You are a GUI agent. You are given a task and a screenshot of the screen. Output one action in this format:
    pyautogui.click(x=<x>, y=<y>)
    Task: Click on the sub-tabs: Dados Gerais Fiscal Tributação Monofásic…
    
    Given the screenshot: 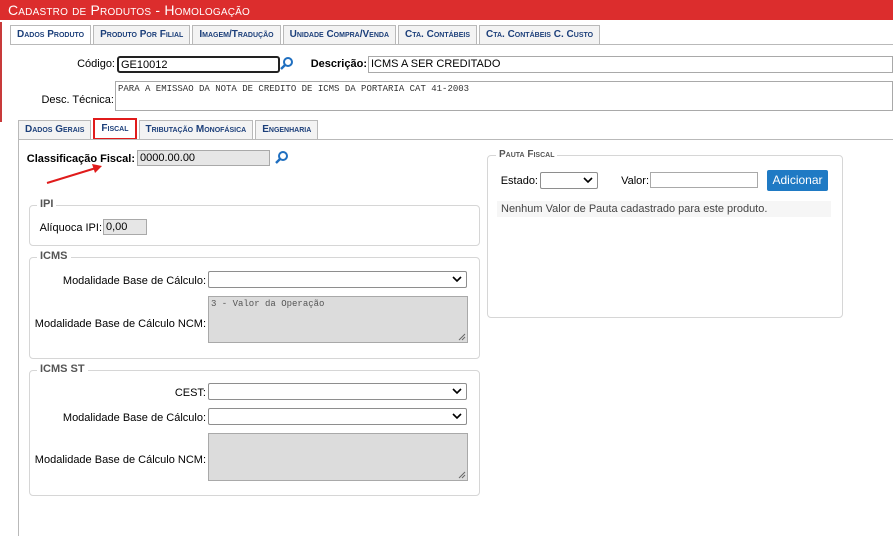 What is the action you would take?
    pyautogui.click(x=169, y=129)
    